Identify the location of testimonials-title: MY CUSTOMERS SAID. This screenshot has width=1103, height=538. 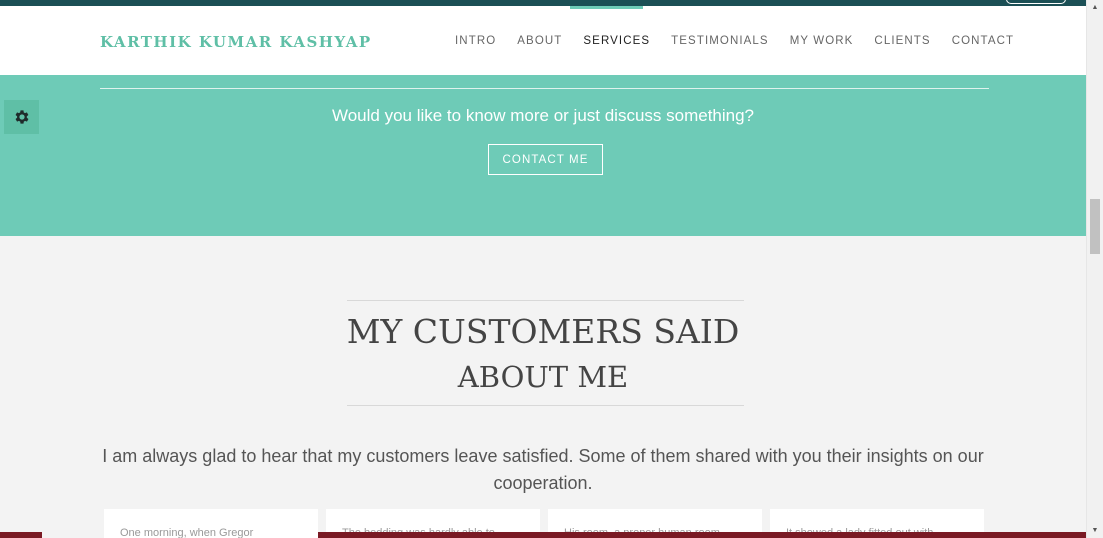
(543, 331).